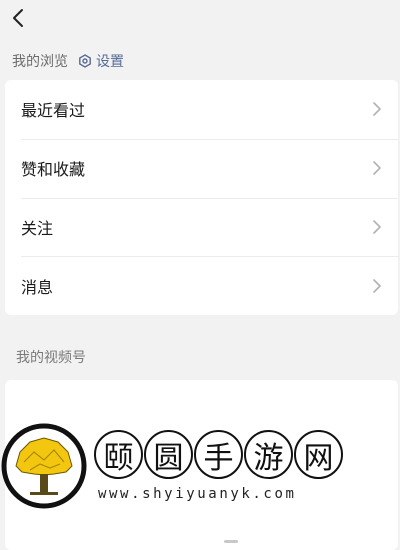 This screenshot has width=400, height=550. I want to click on watermark-char: 圆, so click(168, 454).